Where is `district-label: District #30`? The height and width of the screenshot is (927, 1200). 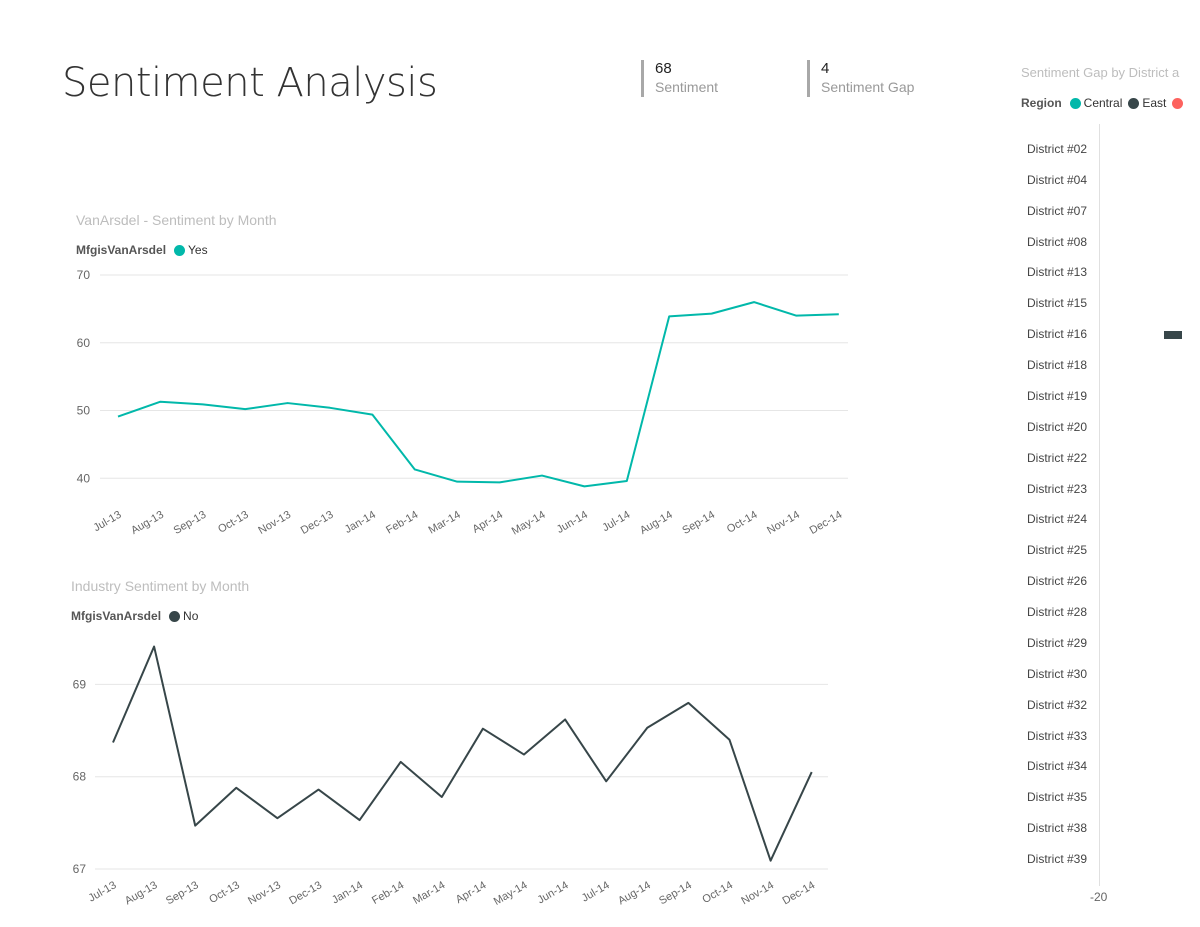
district-label: District #30 is located at coordinates (1057, 673).